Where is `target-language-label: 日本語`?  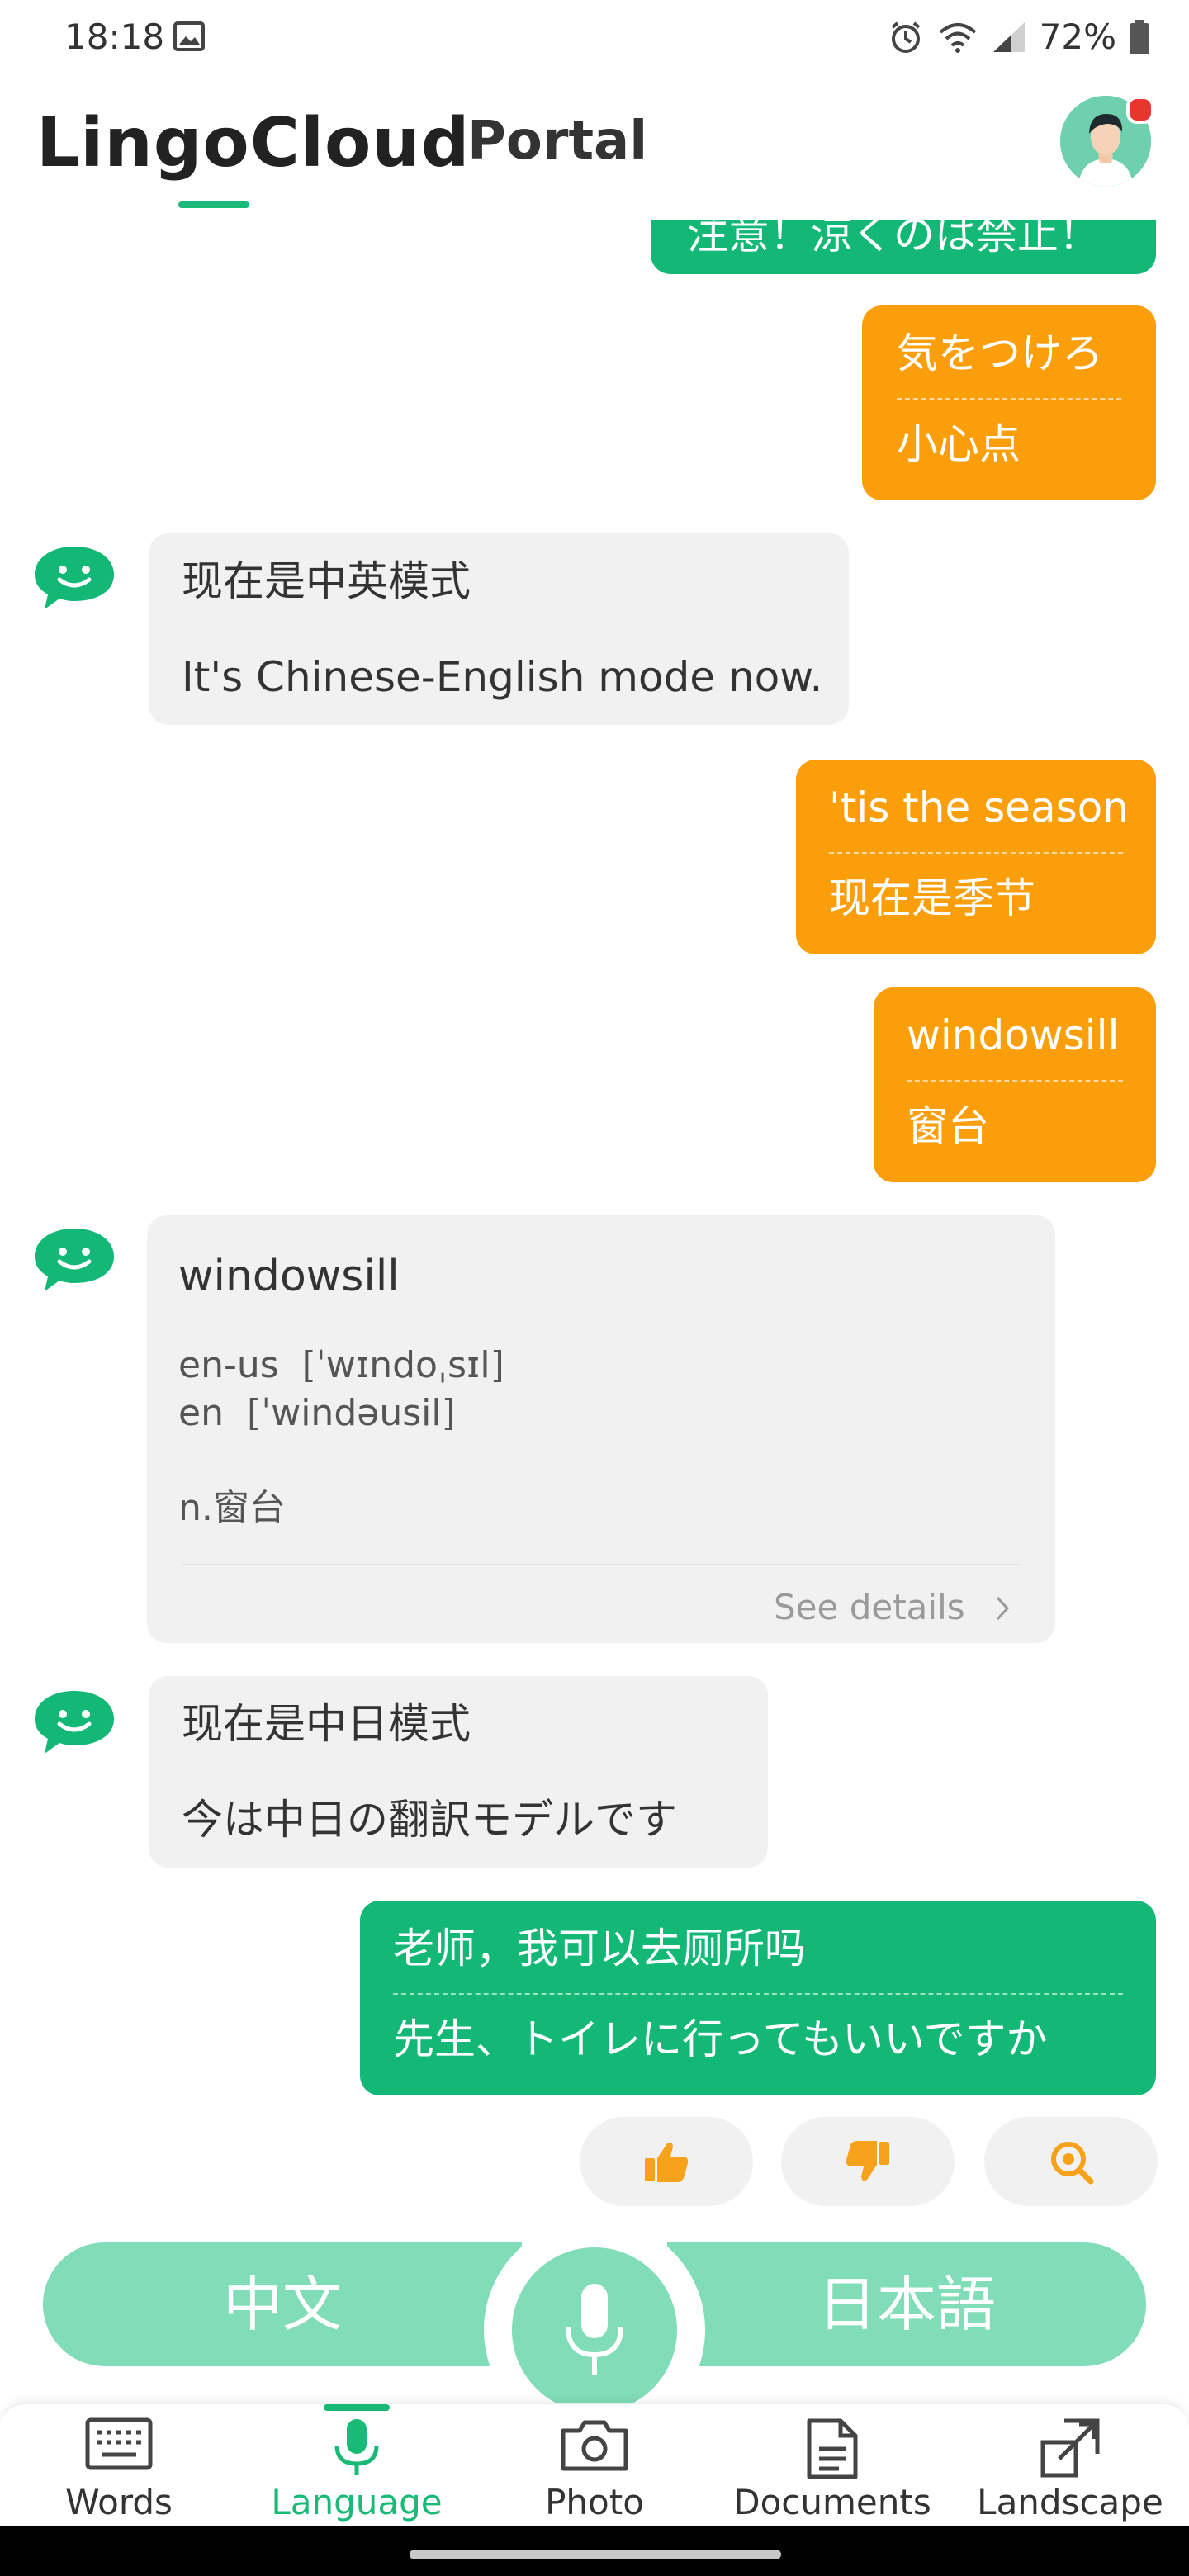
target-language-label: 日本語 is located at coordinates (906, 2304).